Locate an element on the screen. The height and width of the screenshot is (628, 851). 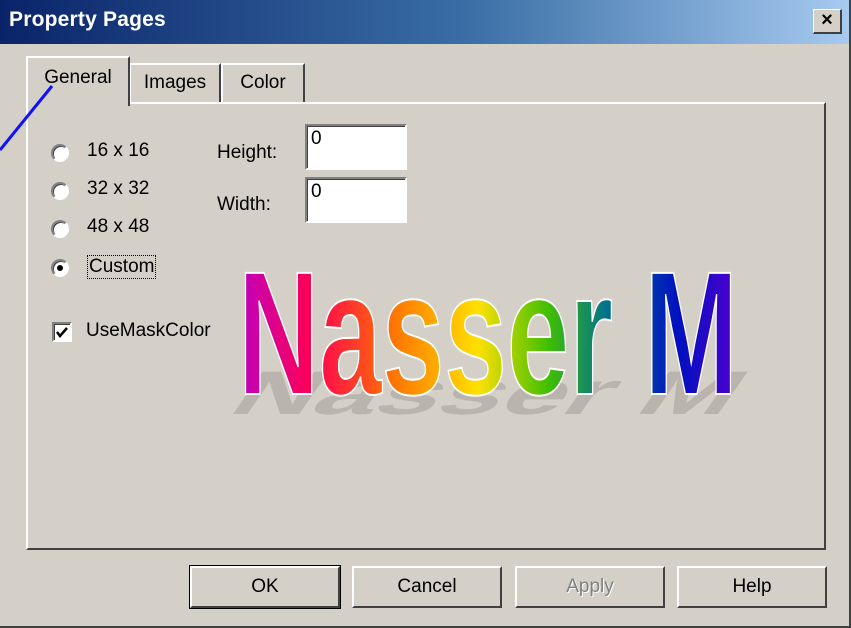
radio-custom-label: Custom is located at coordinates (122, 267).